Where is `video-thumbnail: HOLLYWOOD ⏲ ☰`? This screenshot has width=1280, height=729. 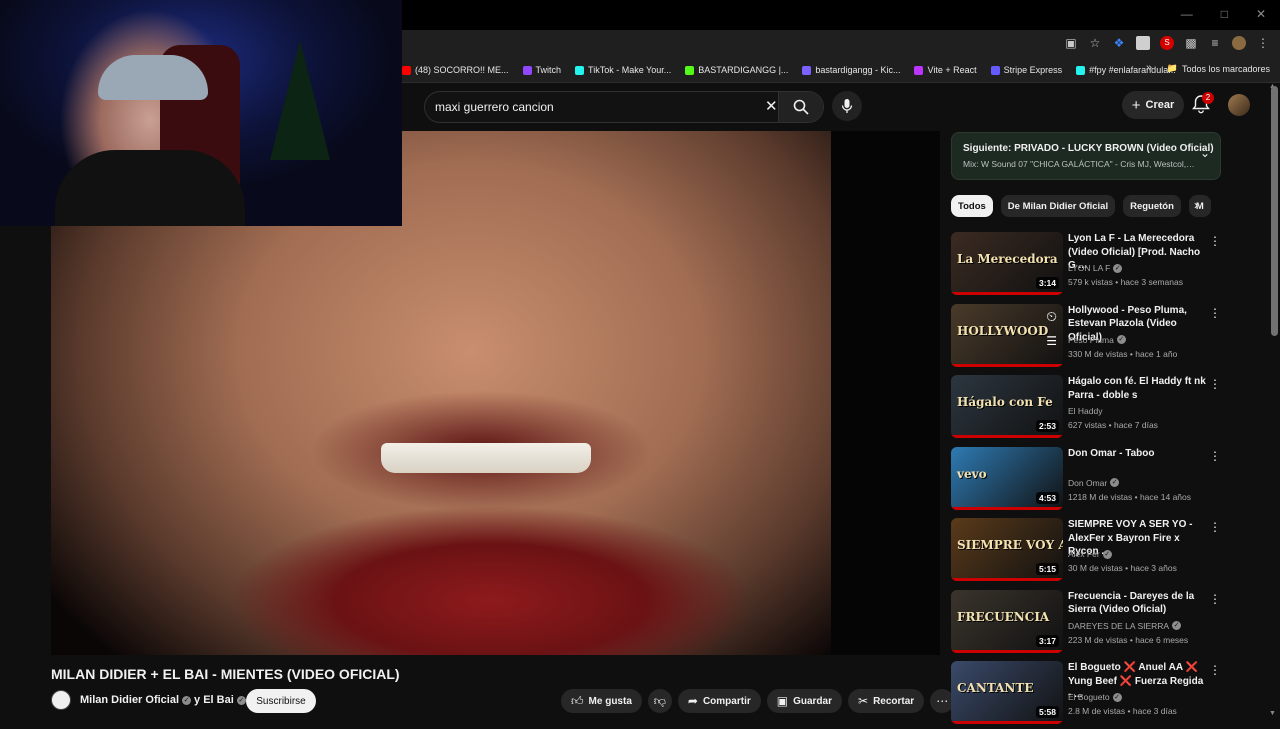
video-thumbnail: HOLLYWOOD ⏲ ☰ is located at coordinates (1007, 335).